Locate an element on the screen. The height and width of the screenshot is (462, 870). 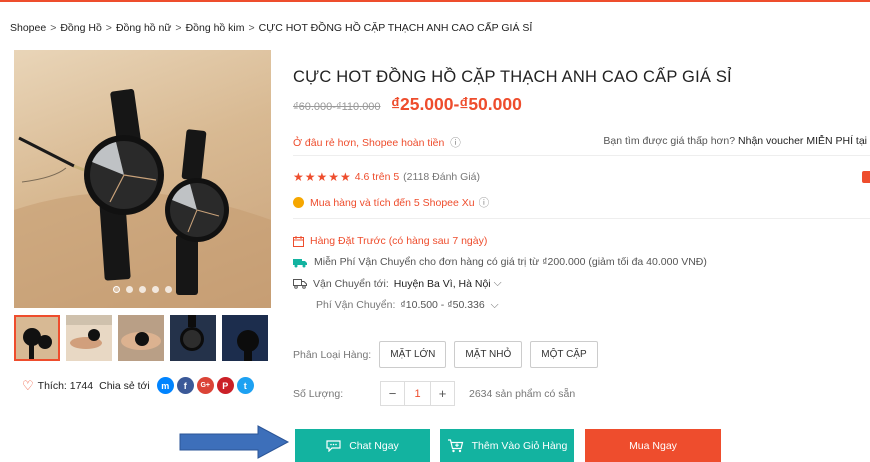
cart-plus-icon is located at coordinates (455, 445).